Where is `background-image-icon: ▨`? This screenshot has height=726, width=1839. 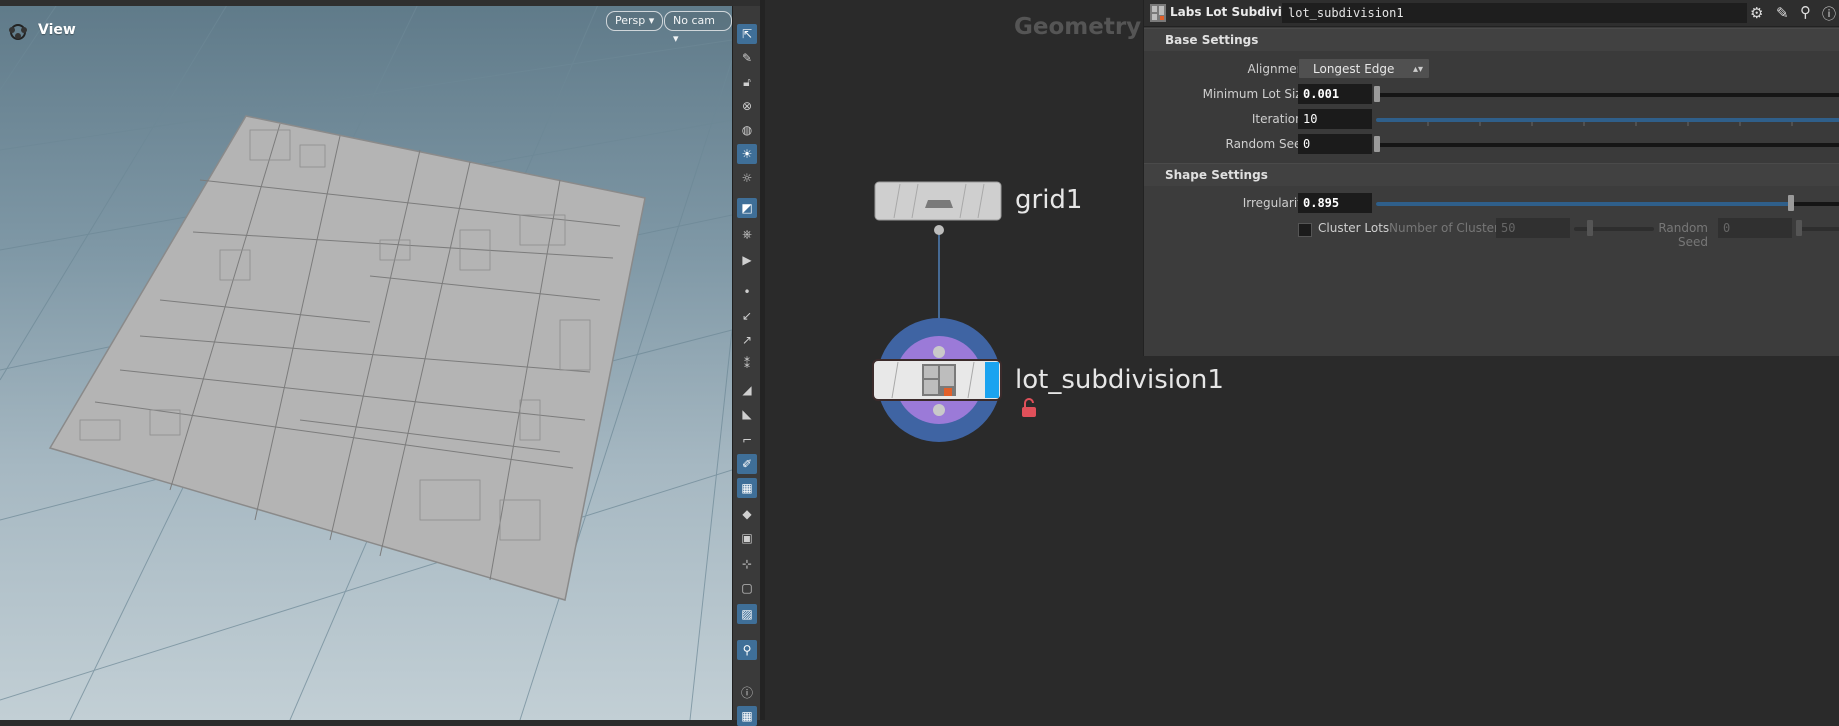 background-image-icon: ▨ is located at coordinates (747, 614).